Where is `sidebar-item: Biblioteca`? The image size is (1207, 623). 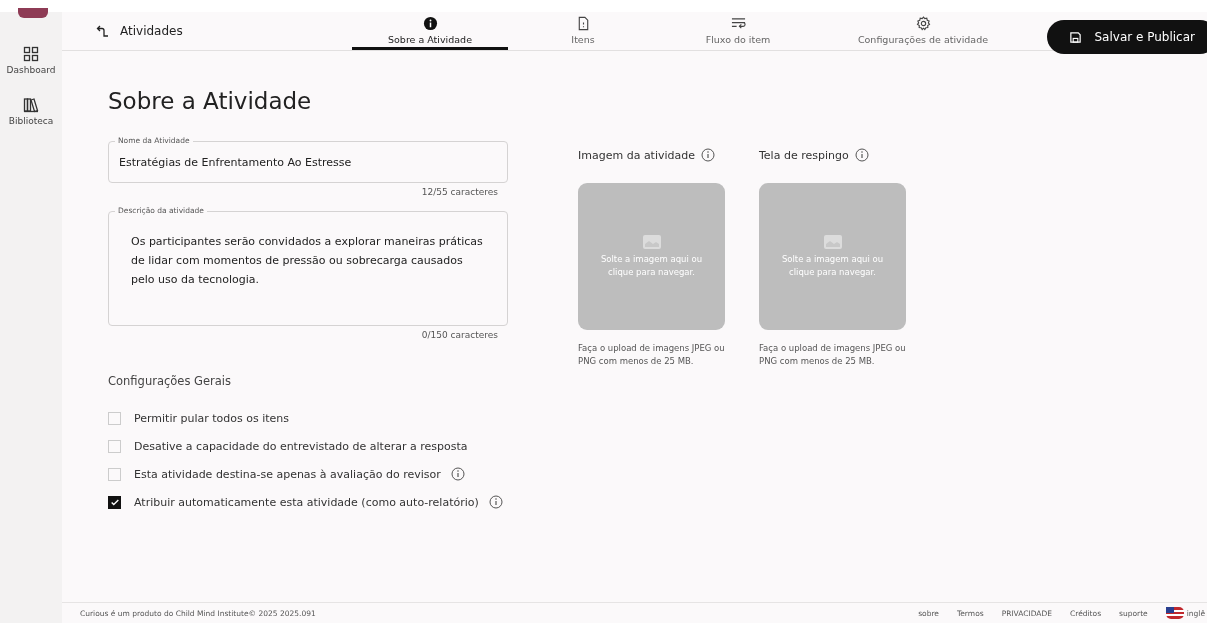
sidebar-item: Biblioteca is located at coordinates (31, 111).